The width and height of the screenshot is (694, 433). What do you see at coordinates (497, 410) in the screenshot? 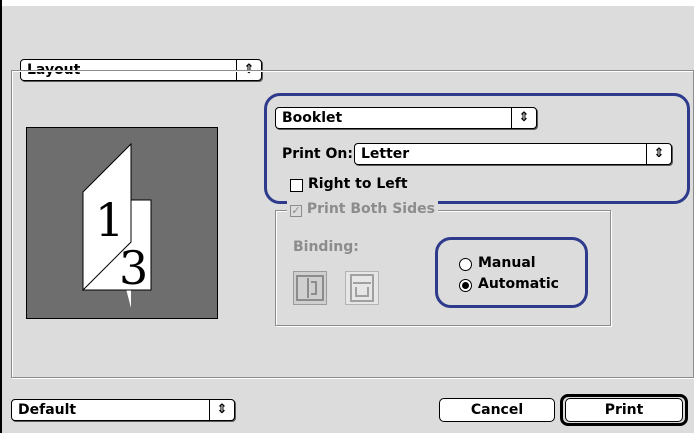
I see `cancel-button: Cancel` at bounding box center [497, 410].